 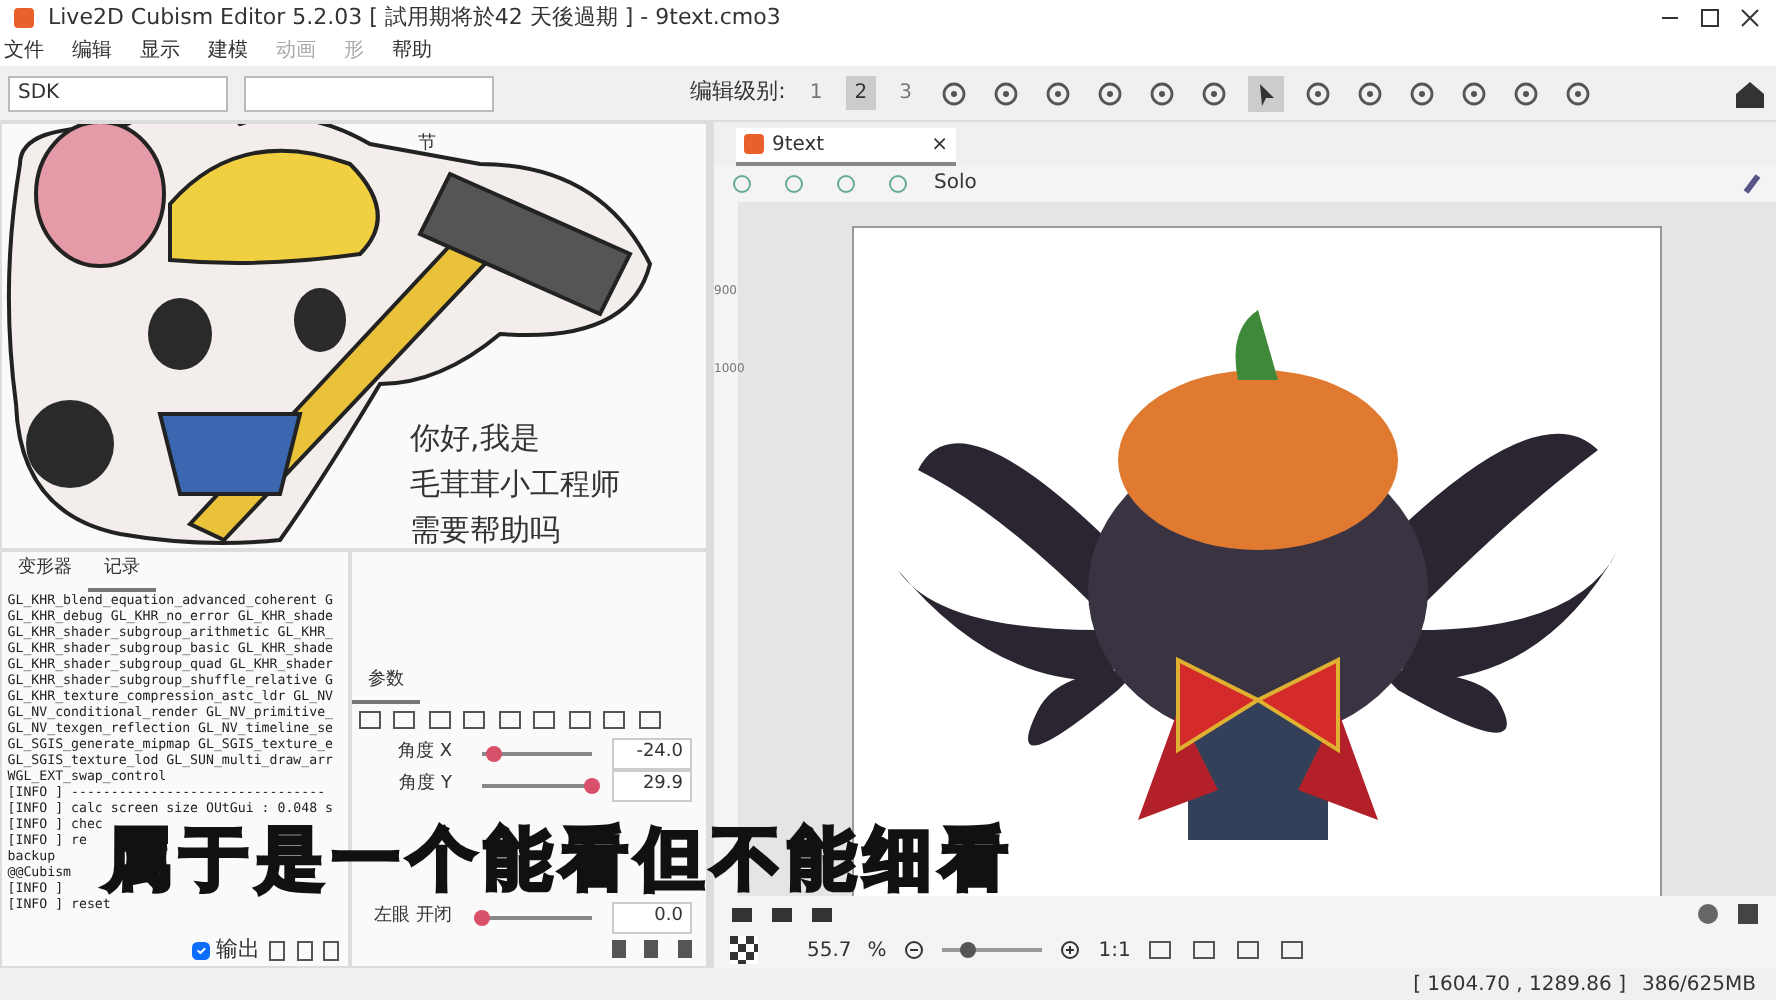 I want to click on window-title: Live2D Cubism Editor 5.2.03 [ 試用期将於42 天後過期 ] - 9text.cmo3, so click(x=415, y=17).